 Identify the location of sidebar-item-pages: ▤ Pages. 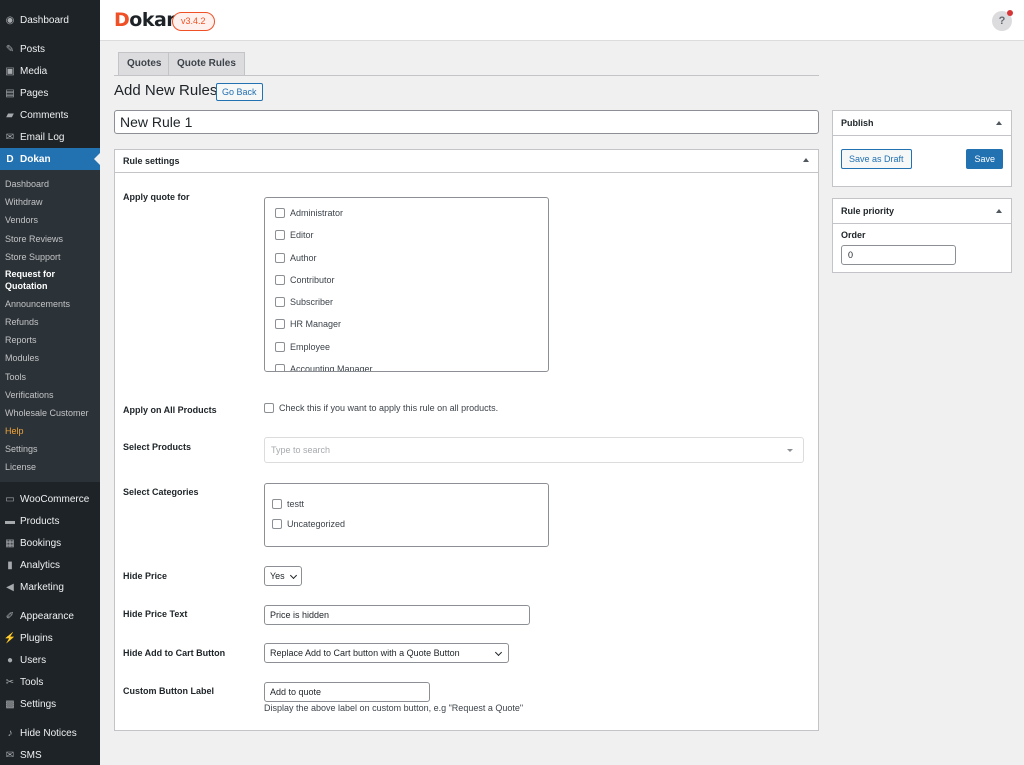
(50, 93).